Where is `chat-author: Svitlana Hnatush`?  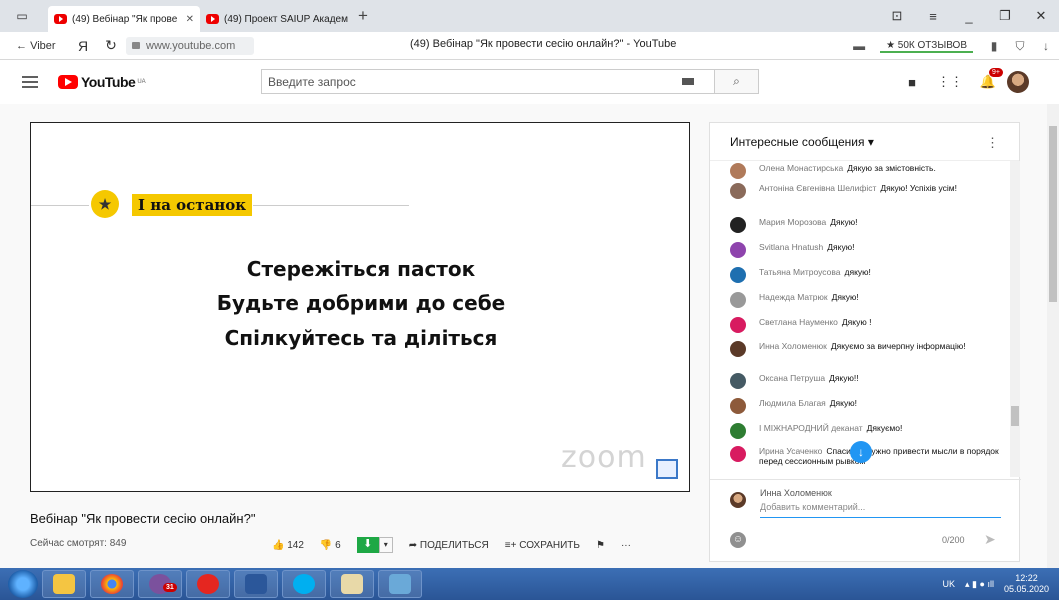 chat-author: Svitlana Hnatush is located at coordinates (791, 247).